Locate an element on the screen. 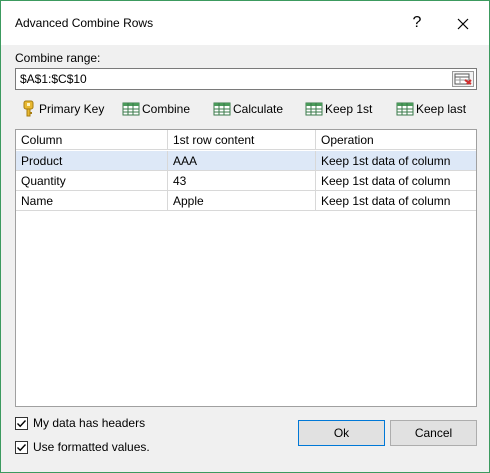  calculate-label: Calculate is located at coordinates (258, 109).